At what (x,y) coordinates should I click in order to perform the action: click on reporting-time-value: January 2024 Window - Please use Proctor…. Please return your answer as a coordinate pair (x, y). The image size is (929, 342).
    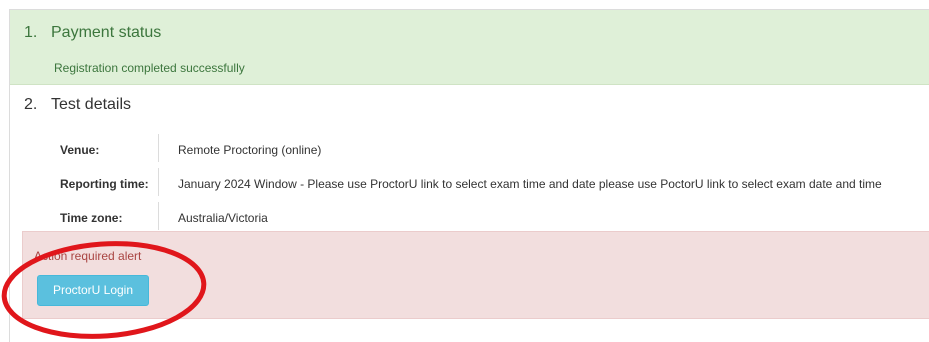
    Looking at the image, I should click on (530, 184).